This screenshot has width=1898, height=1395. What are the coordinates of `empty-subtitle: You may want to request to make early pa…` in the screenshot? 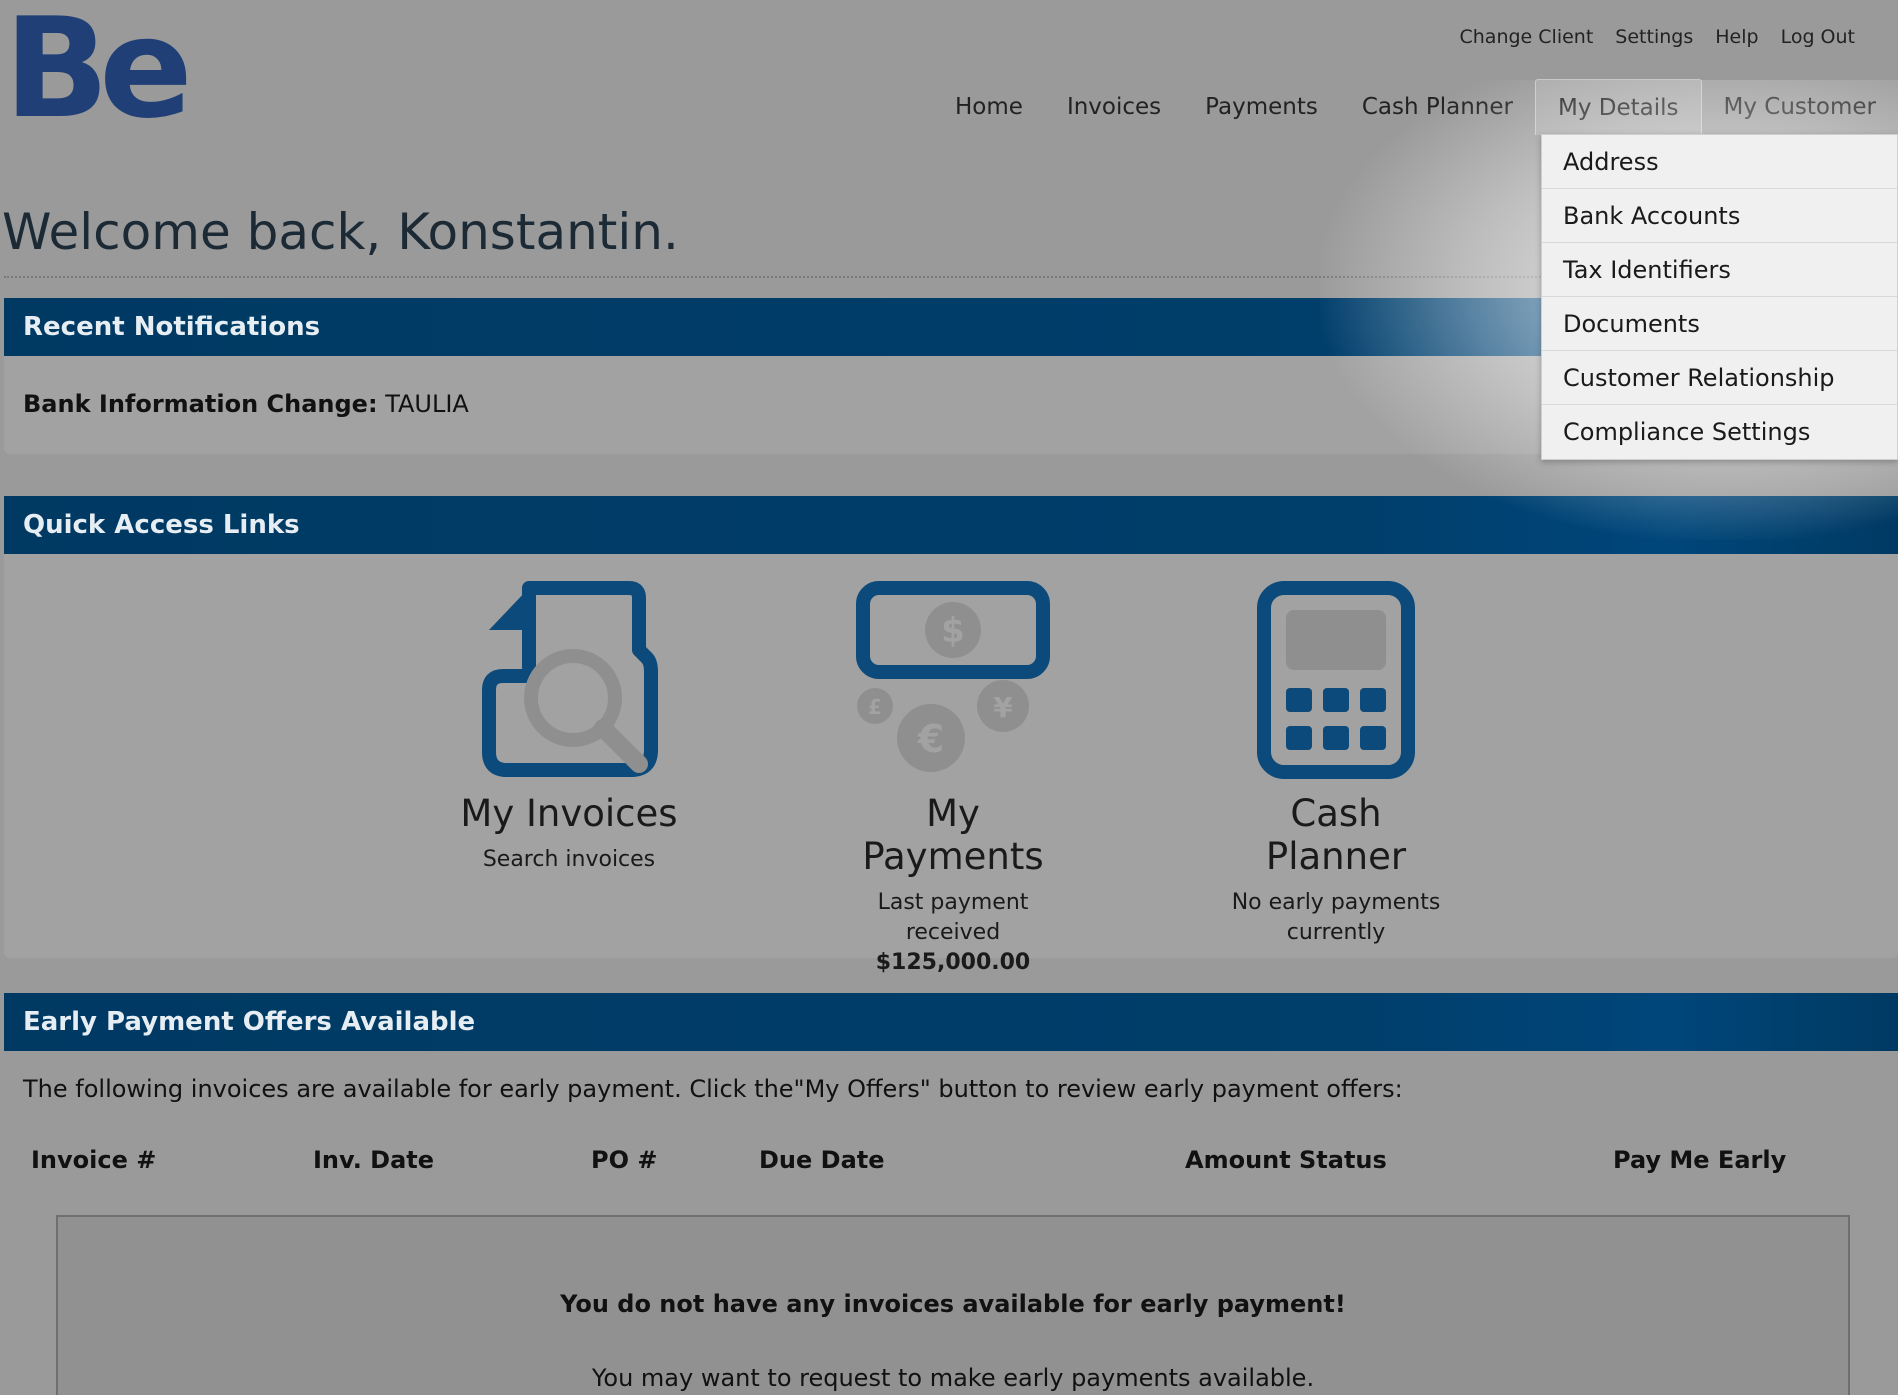 It's located at (953, 1378).